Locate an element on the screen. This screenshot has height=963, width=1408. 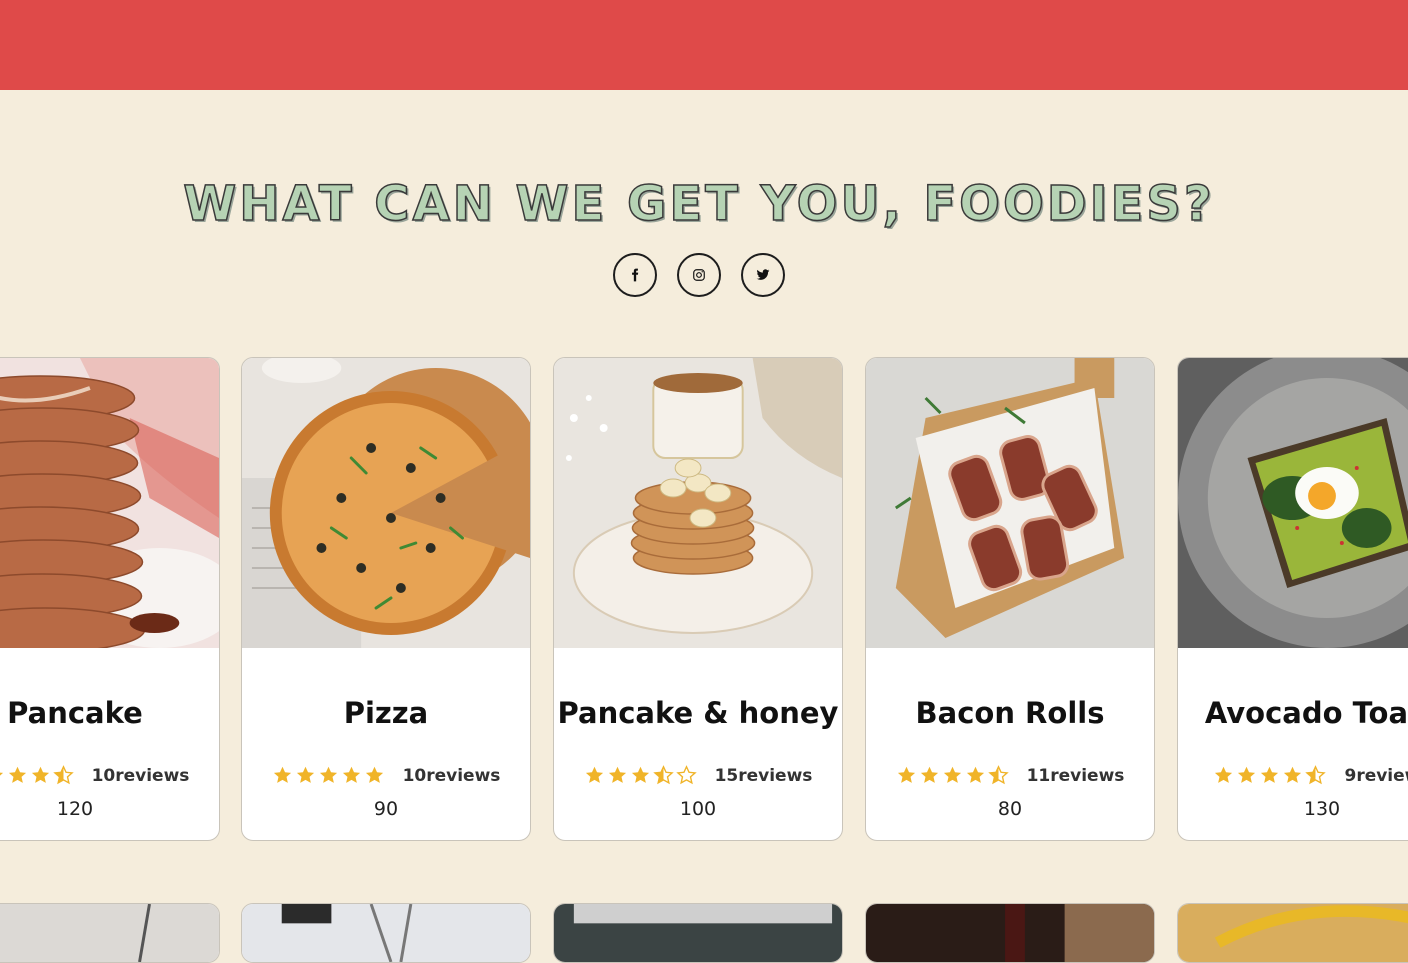
food-name: Pancake is located at coordinates (75, 713).